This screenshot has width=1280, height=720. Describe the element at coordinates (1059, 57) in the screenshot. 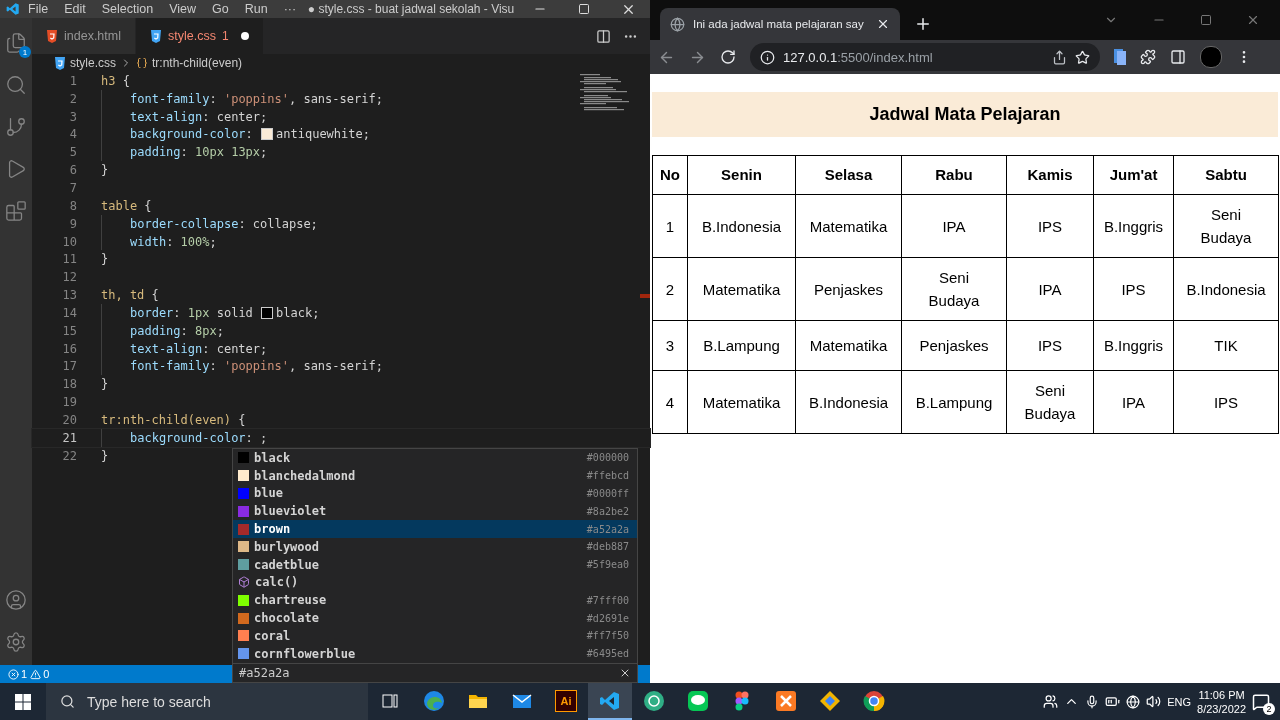

I see `share-icon` at that location.